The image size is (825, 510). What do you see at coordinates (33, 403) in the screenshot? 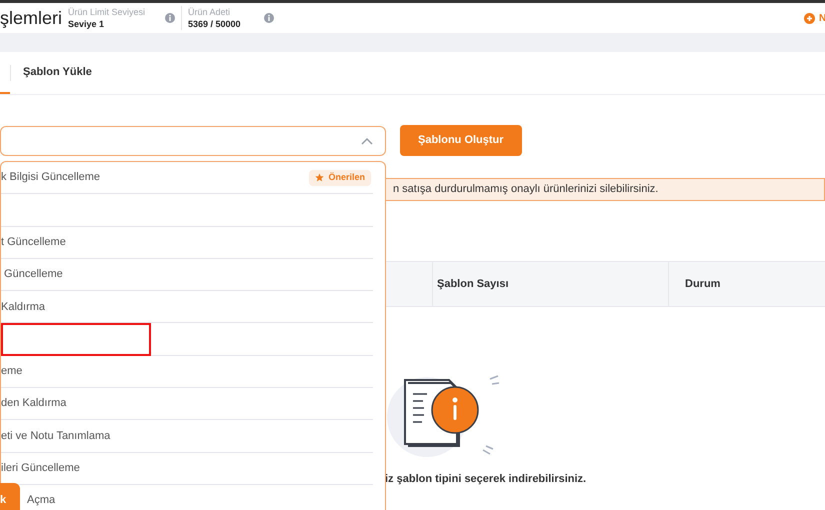
I see `dropdown-item: den Kaldırma` at bounding box center [33, 403].